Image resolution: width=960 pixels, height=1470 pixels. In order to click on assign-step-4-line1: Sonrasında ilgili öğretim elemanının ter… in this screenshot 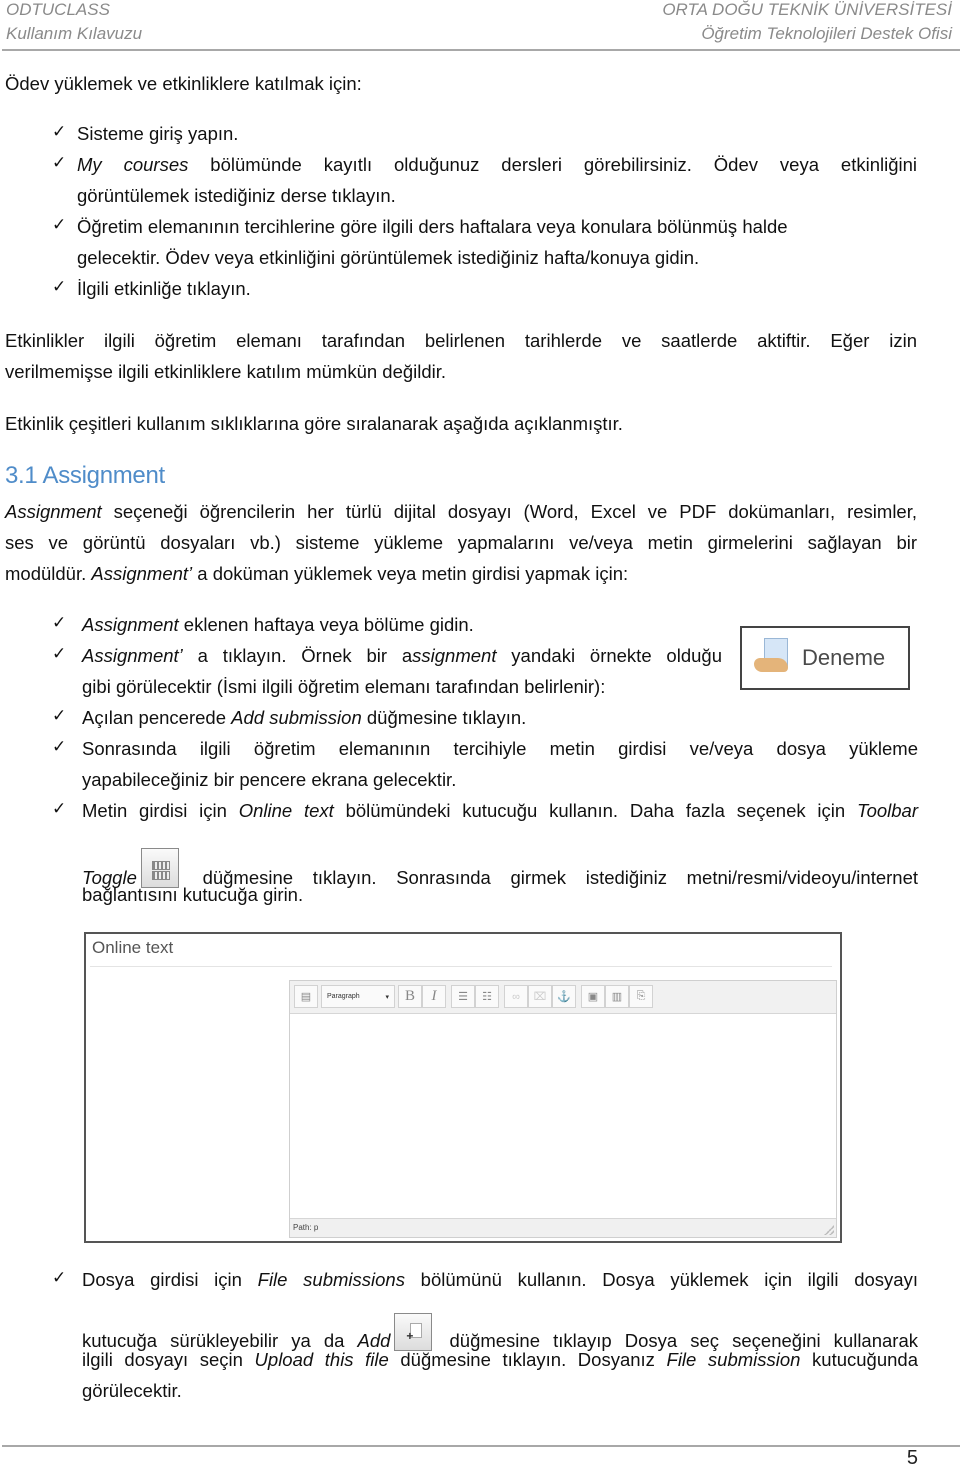, I will do `click(500, 748)`.